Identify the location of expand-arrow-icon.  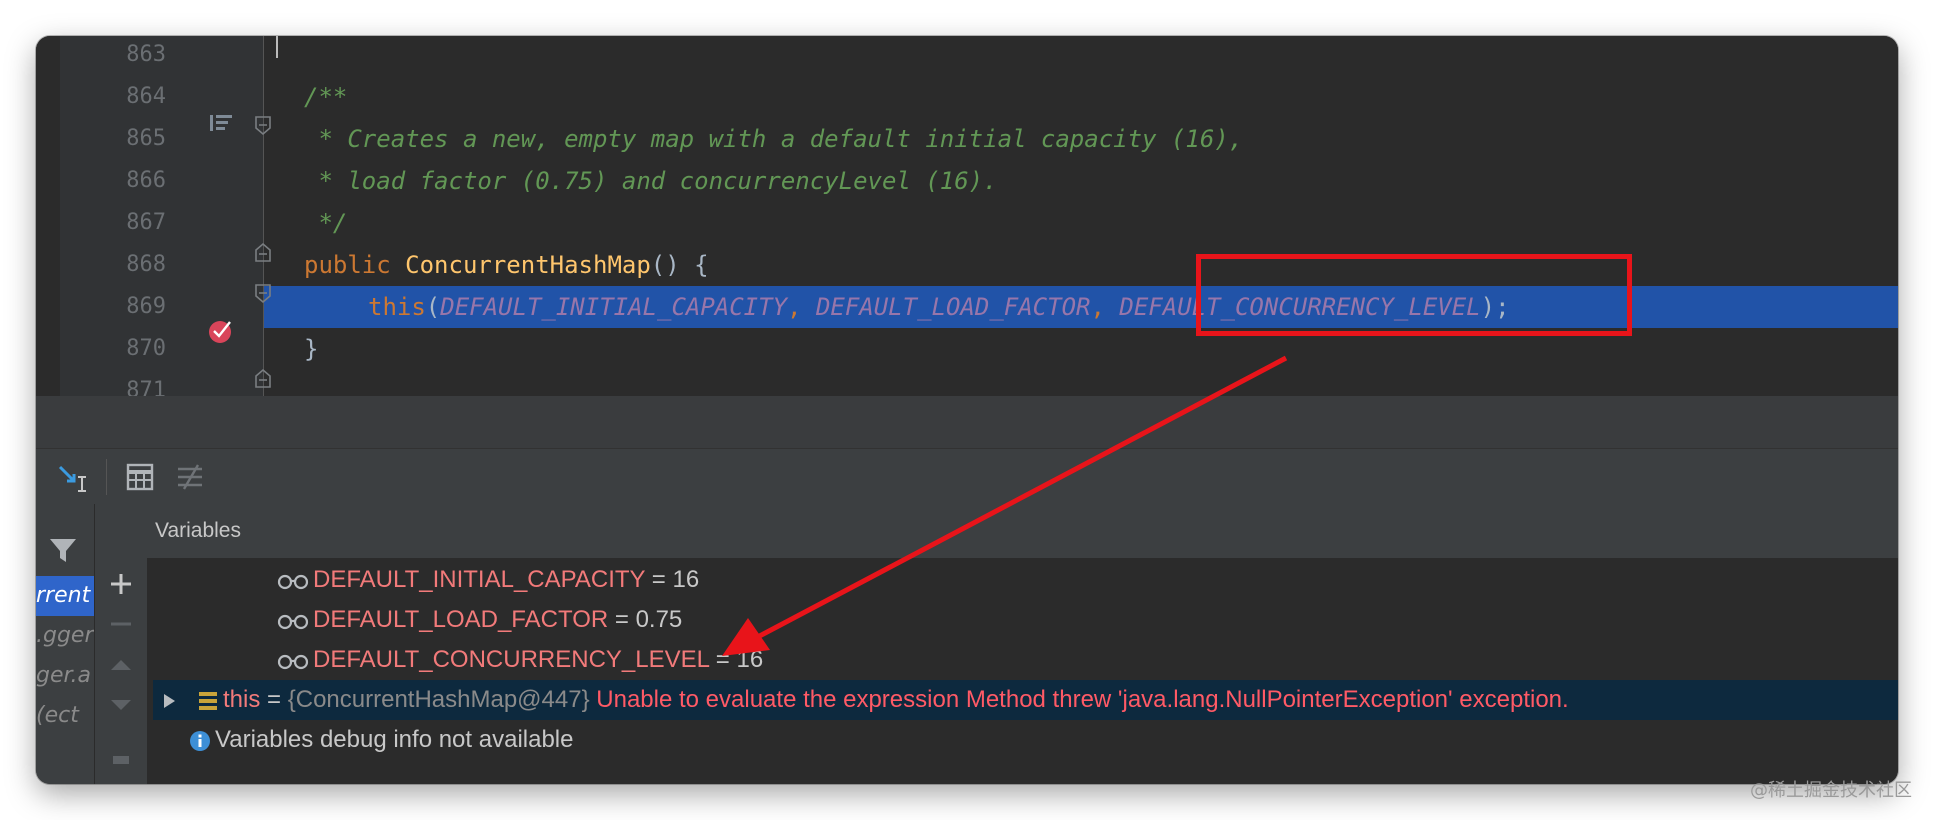
(169, 701).